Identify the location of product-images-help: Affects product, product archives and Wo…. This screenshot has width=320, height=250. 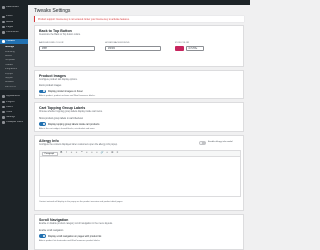
(67, 96).